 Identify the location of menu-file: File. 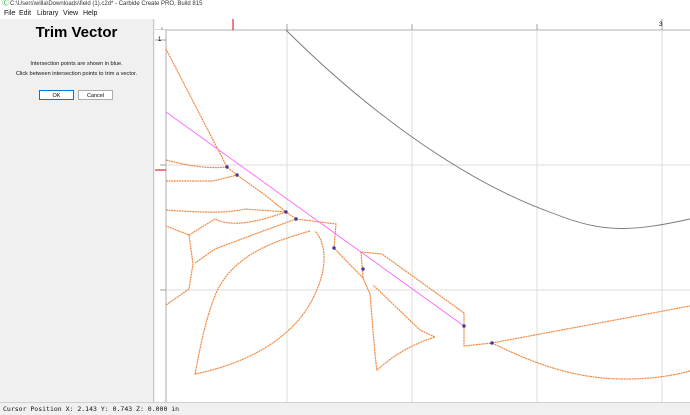
(9, 14).